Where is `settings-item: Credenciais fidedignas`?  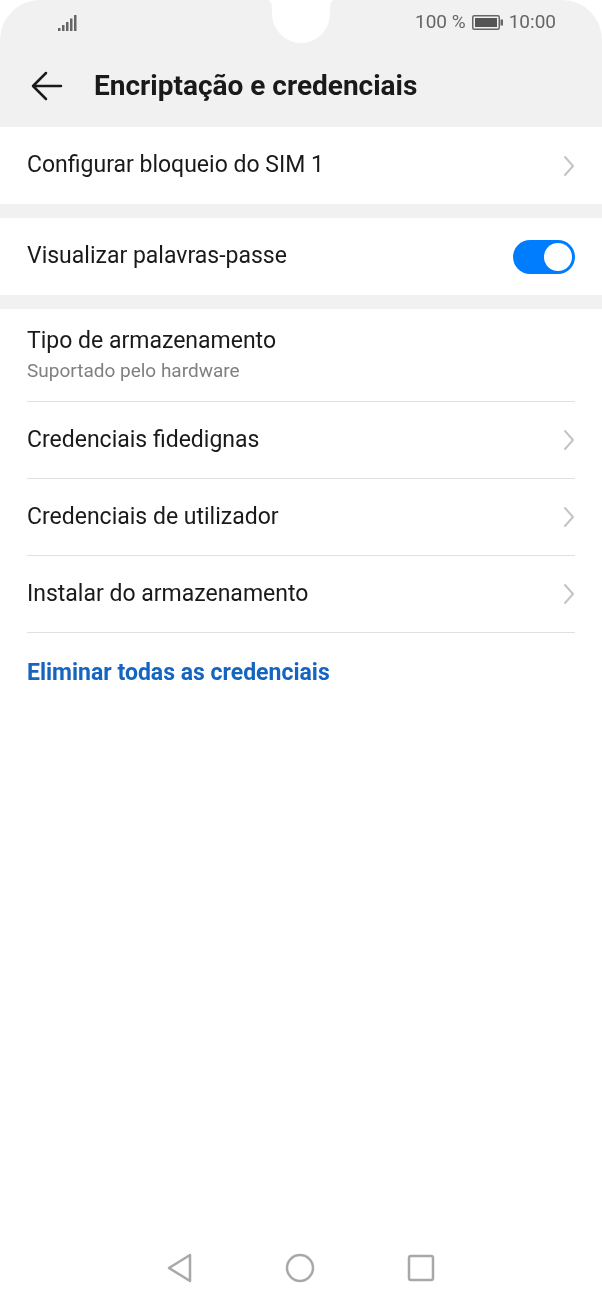
settings-item: Credenciais fidedignas is located at coordinates (301, 440).